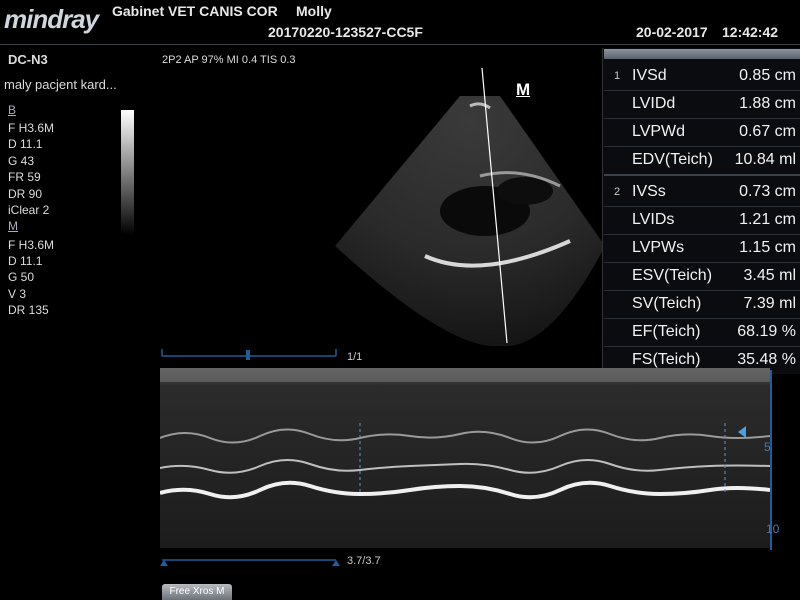  Describe the element at coordinates (24, 177) in the screenshot. I see `b-param: FR 59` at that location.